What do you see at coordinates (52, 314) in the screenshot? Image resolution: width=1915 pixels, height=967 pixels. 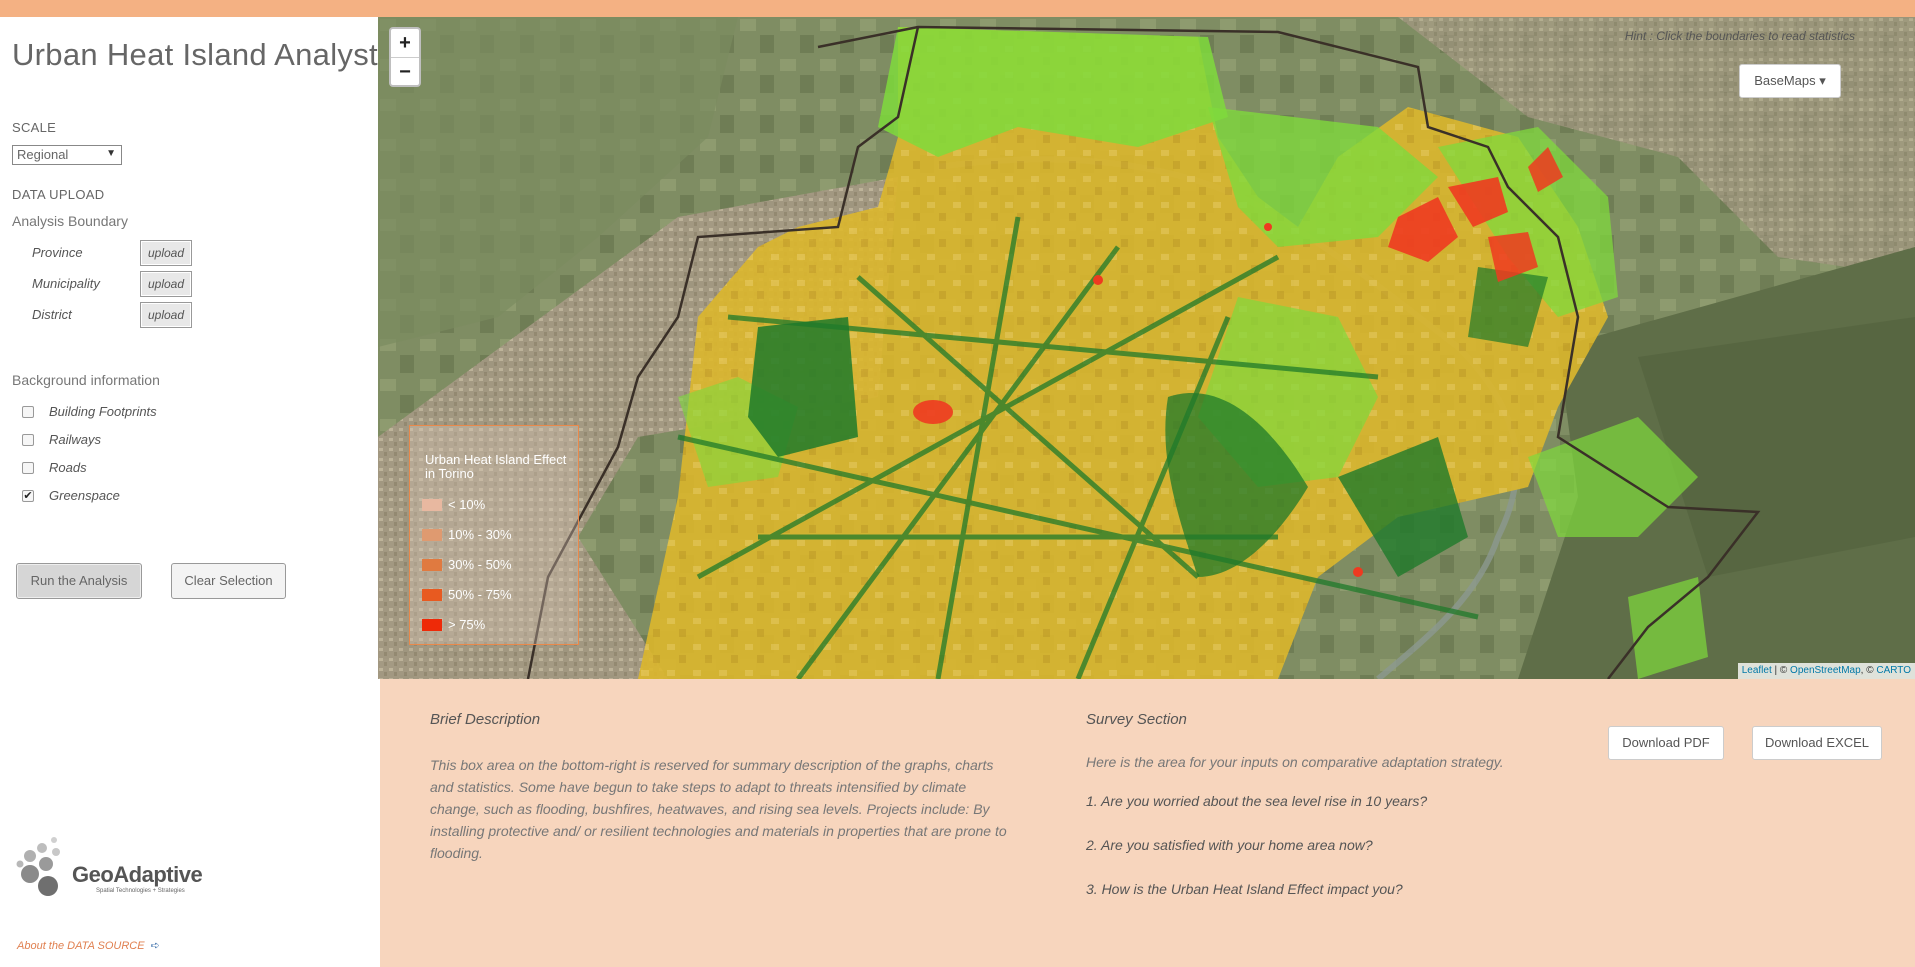 I see `upload-label-district: District` at bounding box center [52, 314].